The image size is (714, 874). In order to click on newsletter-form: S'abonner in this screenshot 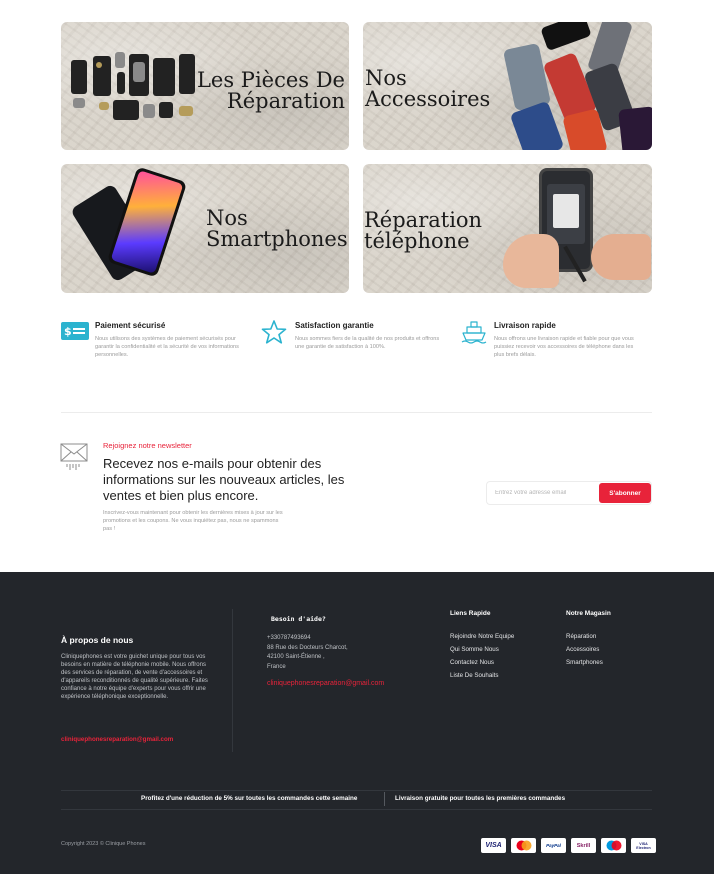, I will do `click(569, 493)`.